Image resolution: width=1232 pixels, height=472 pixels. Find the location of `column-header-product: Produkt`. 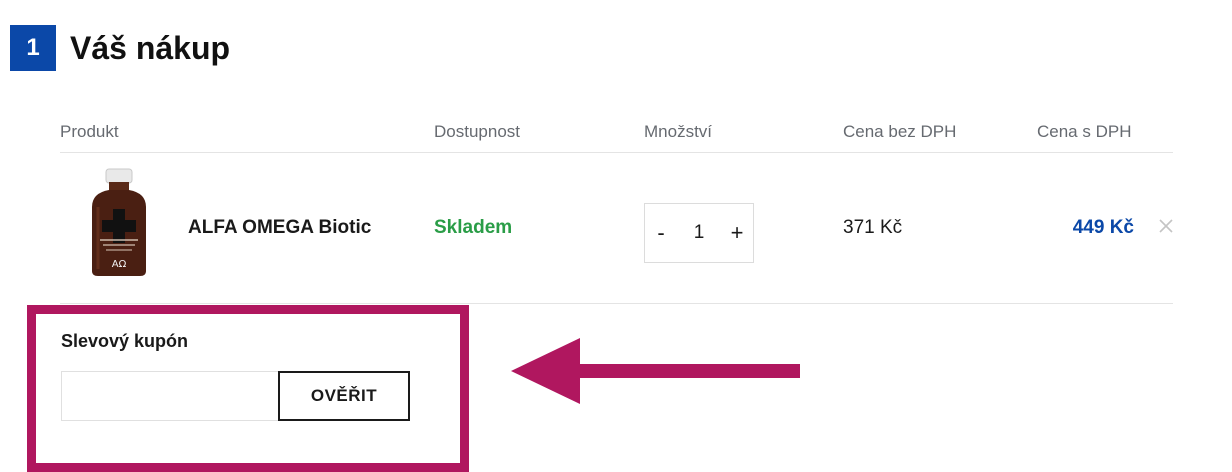

column-header-product: Produkt is located at coordinates (89, 131).